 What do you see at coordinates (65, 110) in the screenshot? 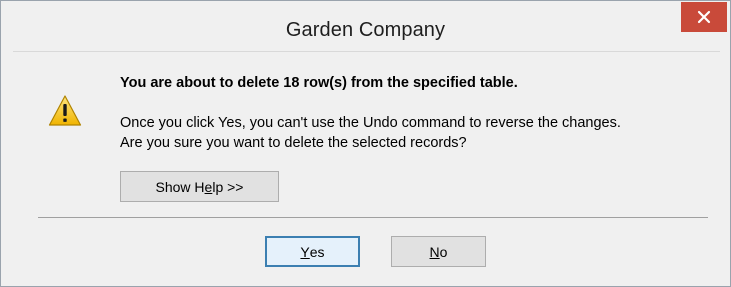
I see `warning-triangle-icon` at bounding box center [65, 110].